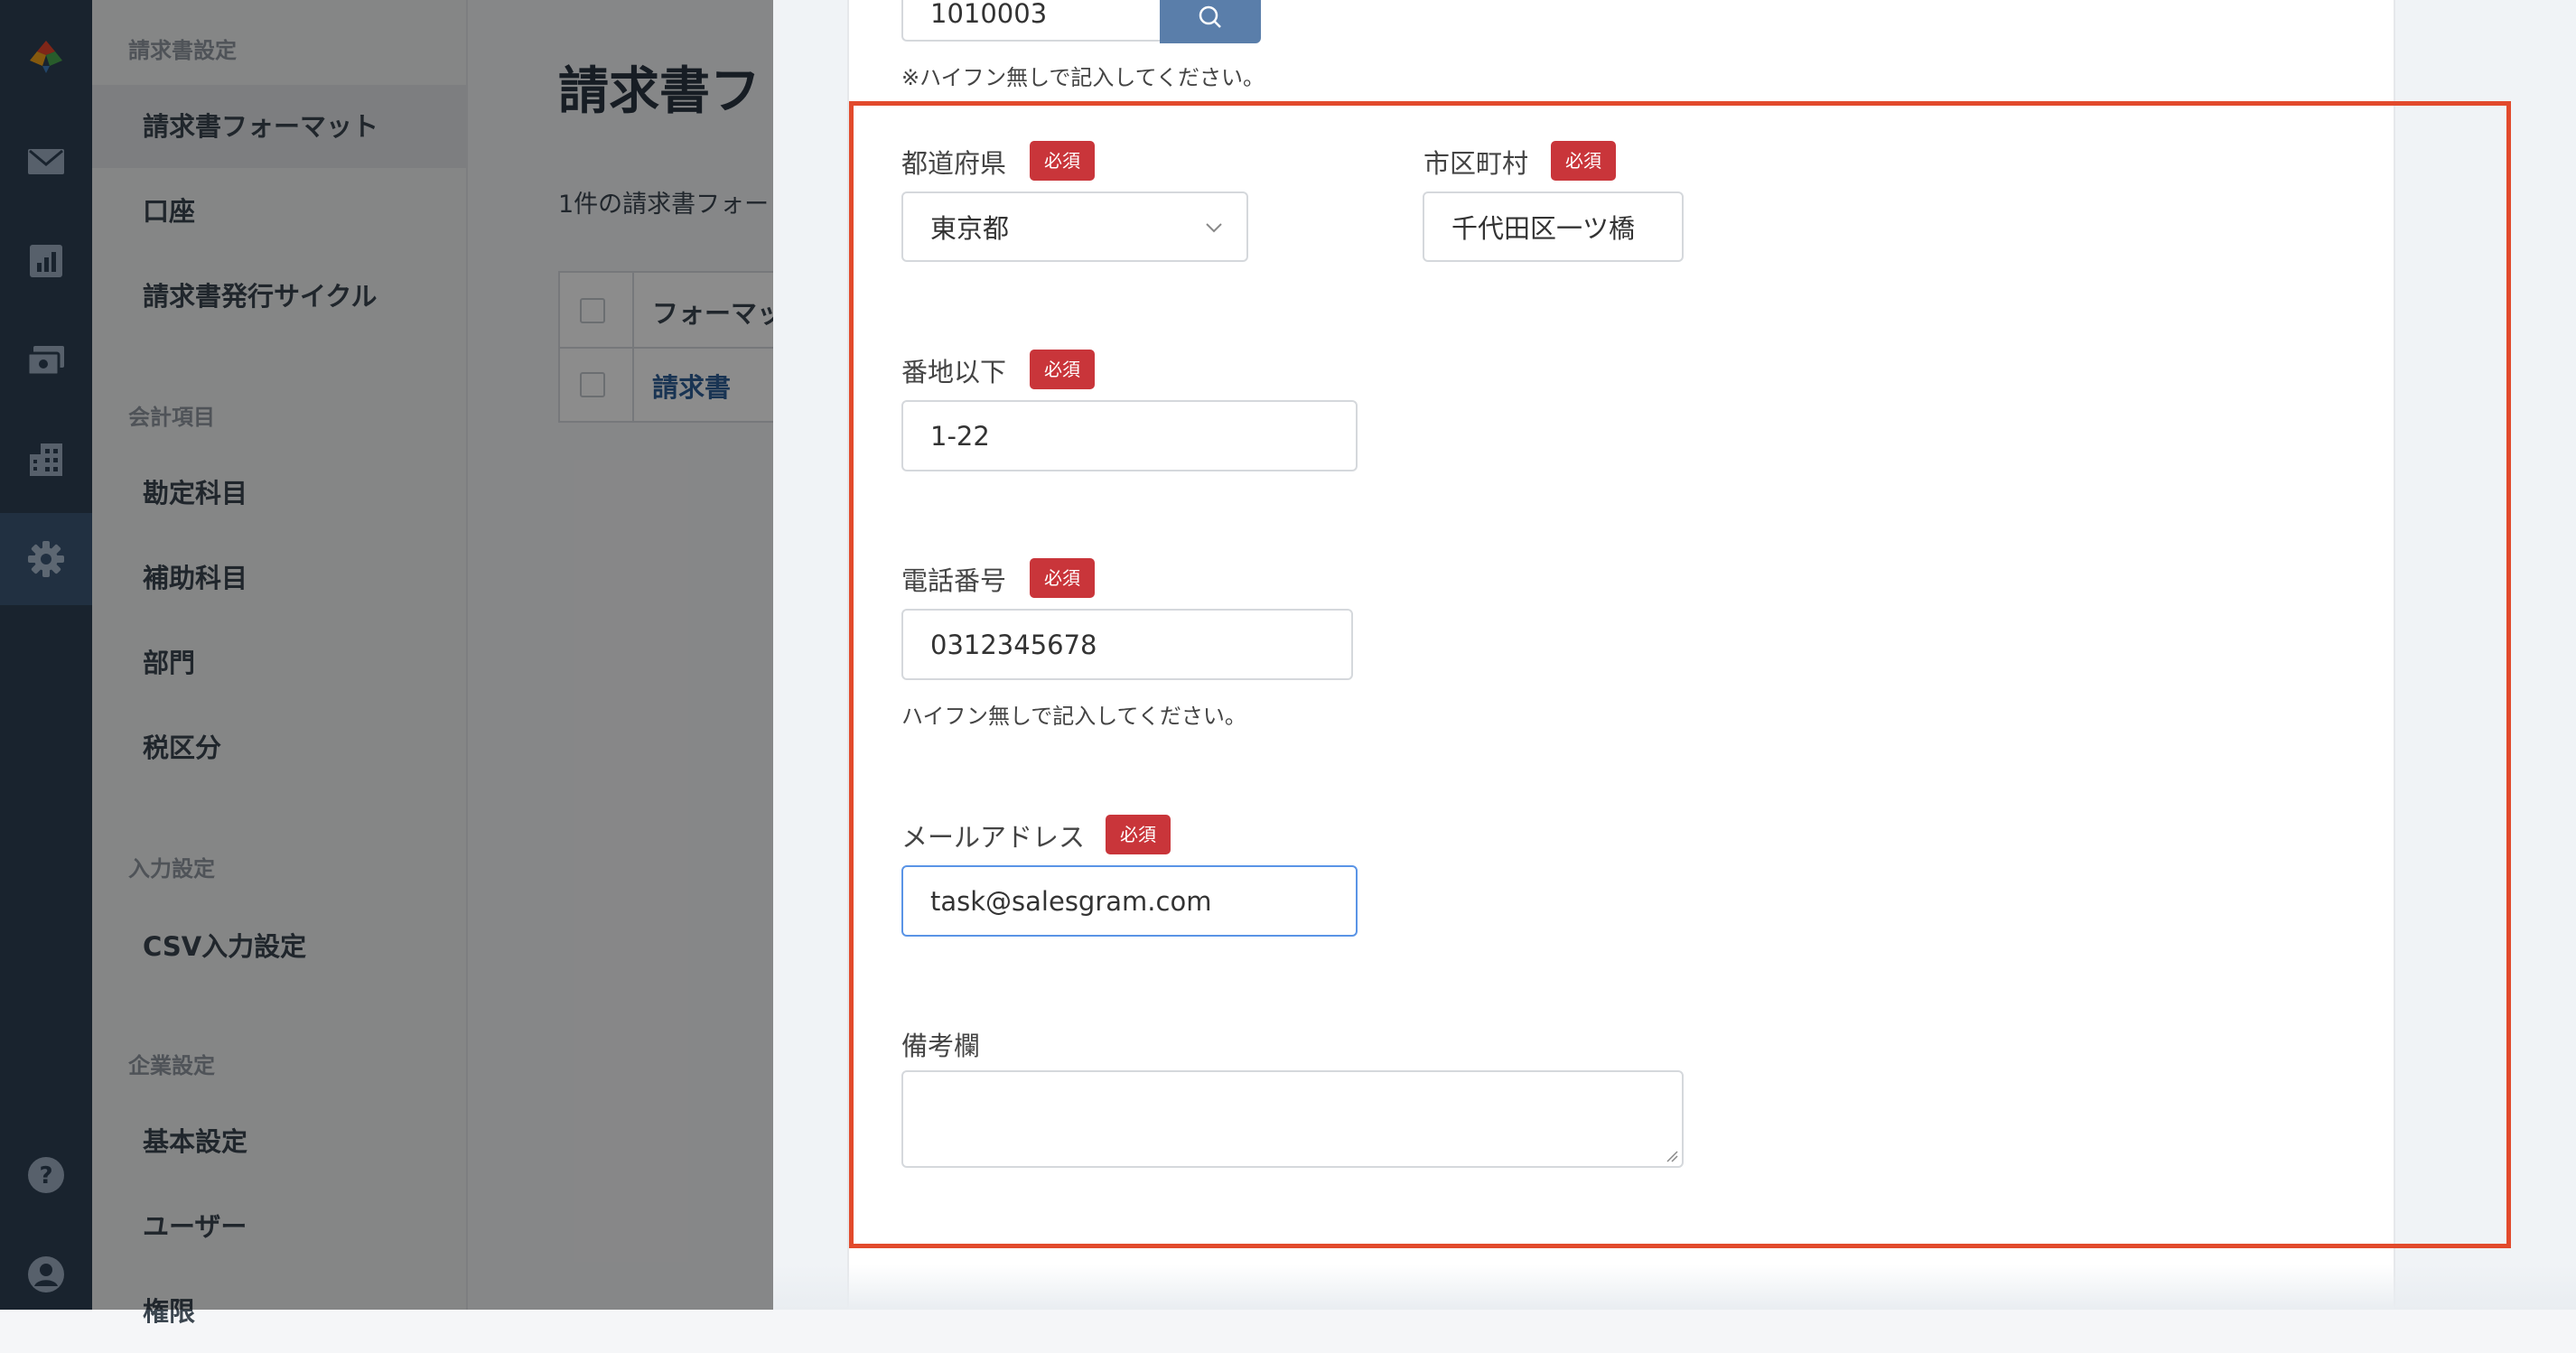  I want to click on prefecture-label: 都道府県, so click(954, 163).